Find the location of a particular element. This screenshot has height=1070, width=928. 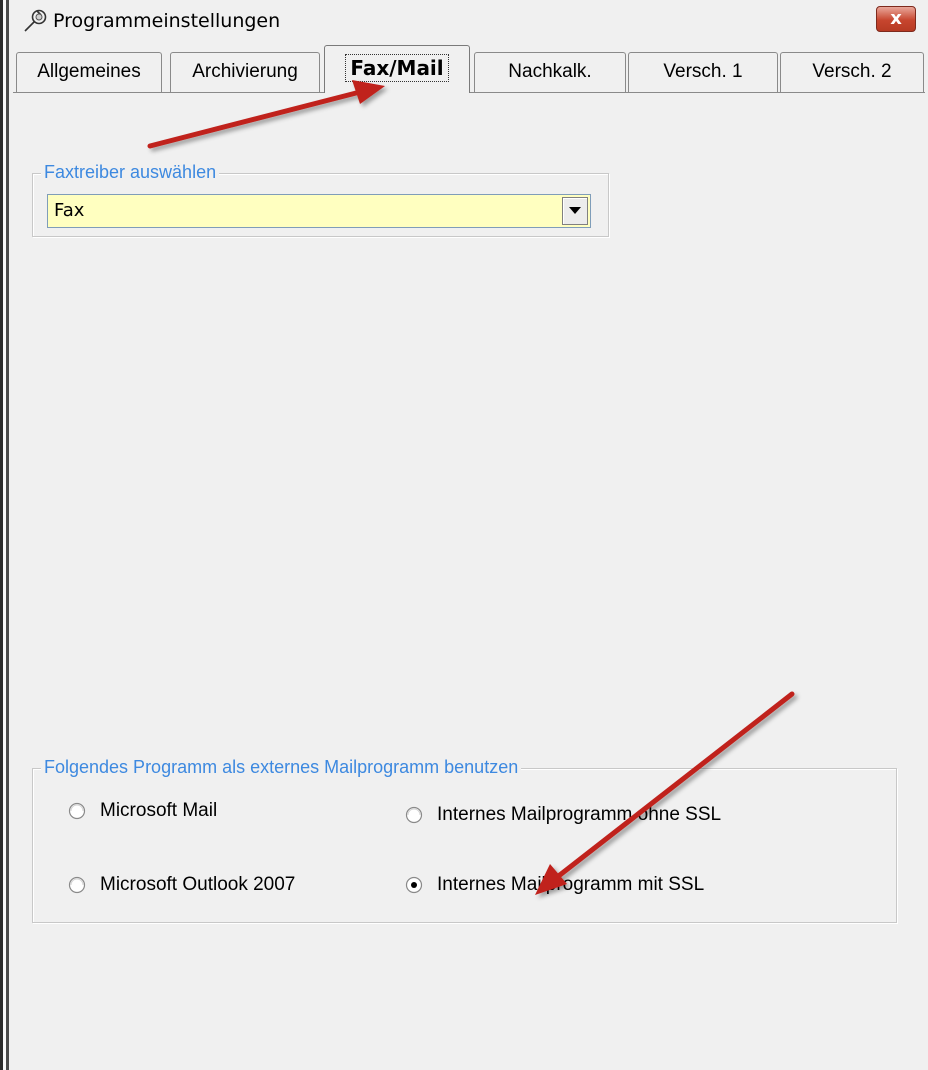

tab-label: Nachkalk. is located at coordinates (550, 71).